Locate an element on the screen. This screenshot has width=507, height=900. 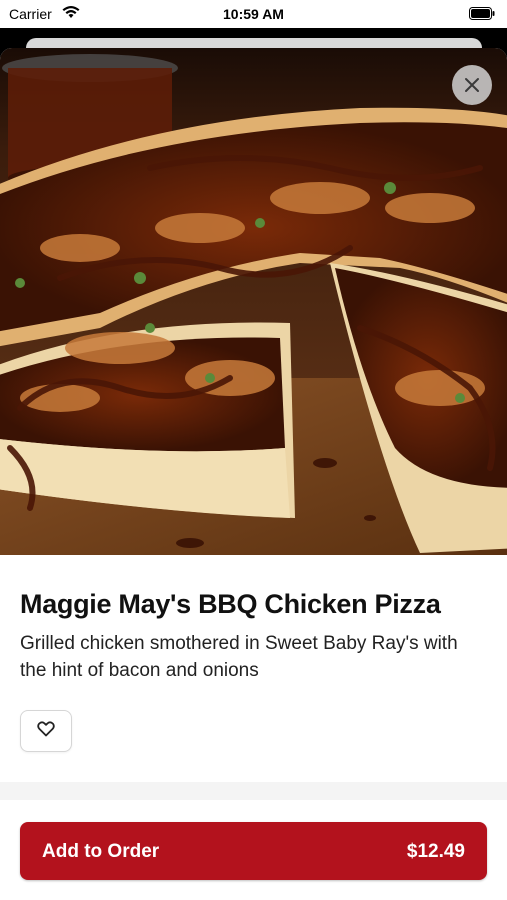
close-button is located at coordinates (472, 85).